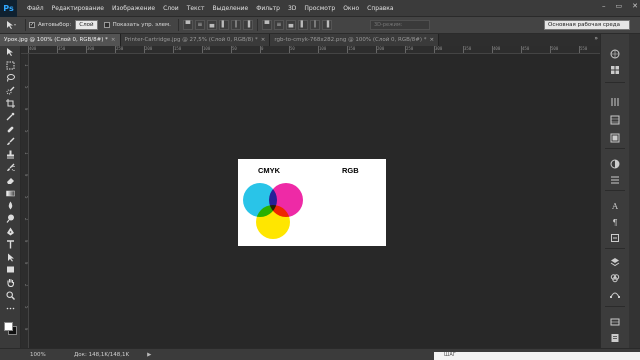 The image size is (640, 360). I want to click on distribute-hcenter-icon: ║, so click(314, 25).